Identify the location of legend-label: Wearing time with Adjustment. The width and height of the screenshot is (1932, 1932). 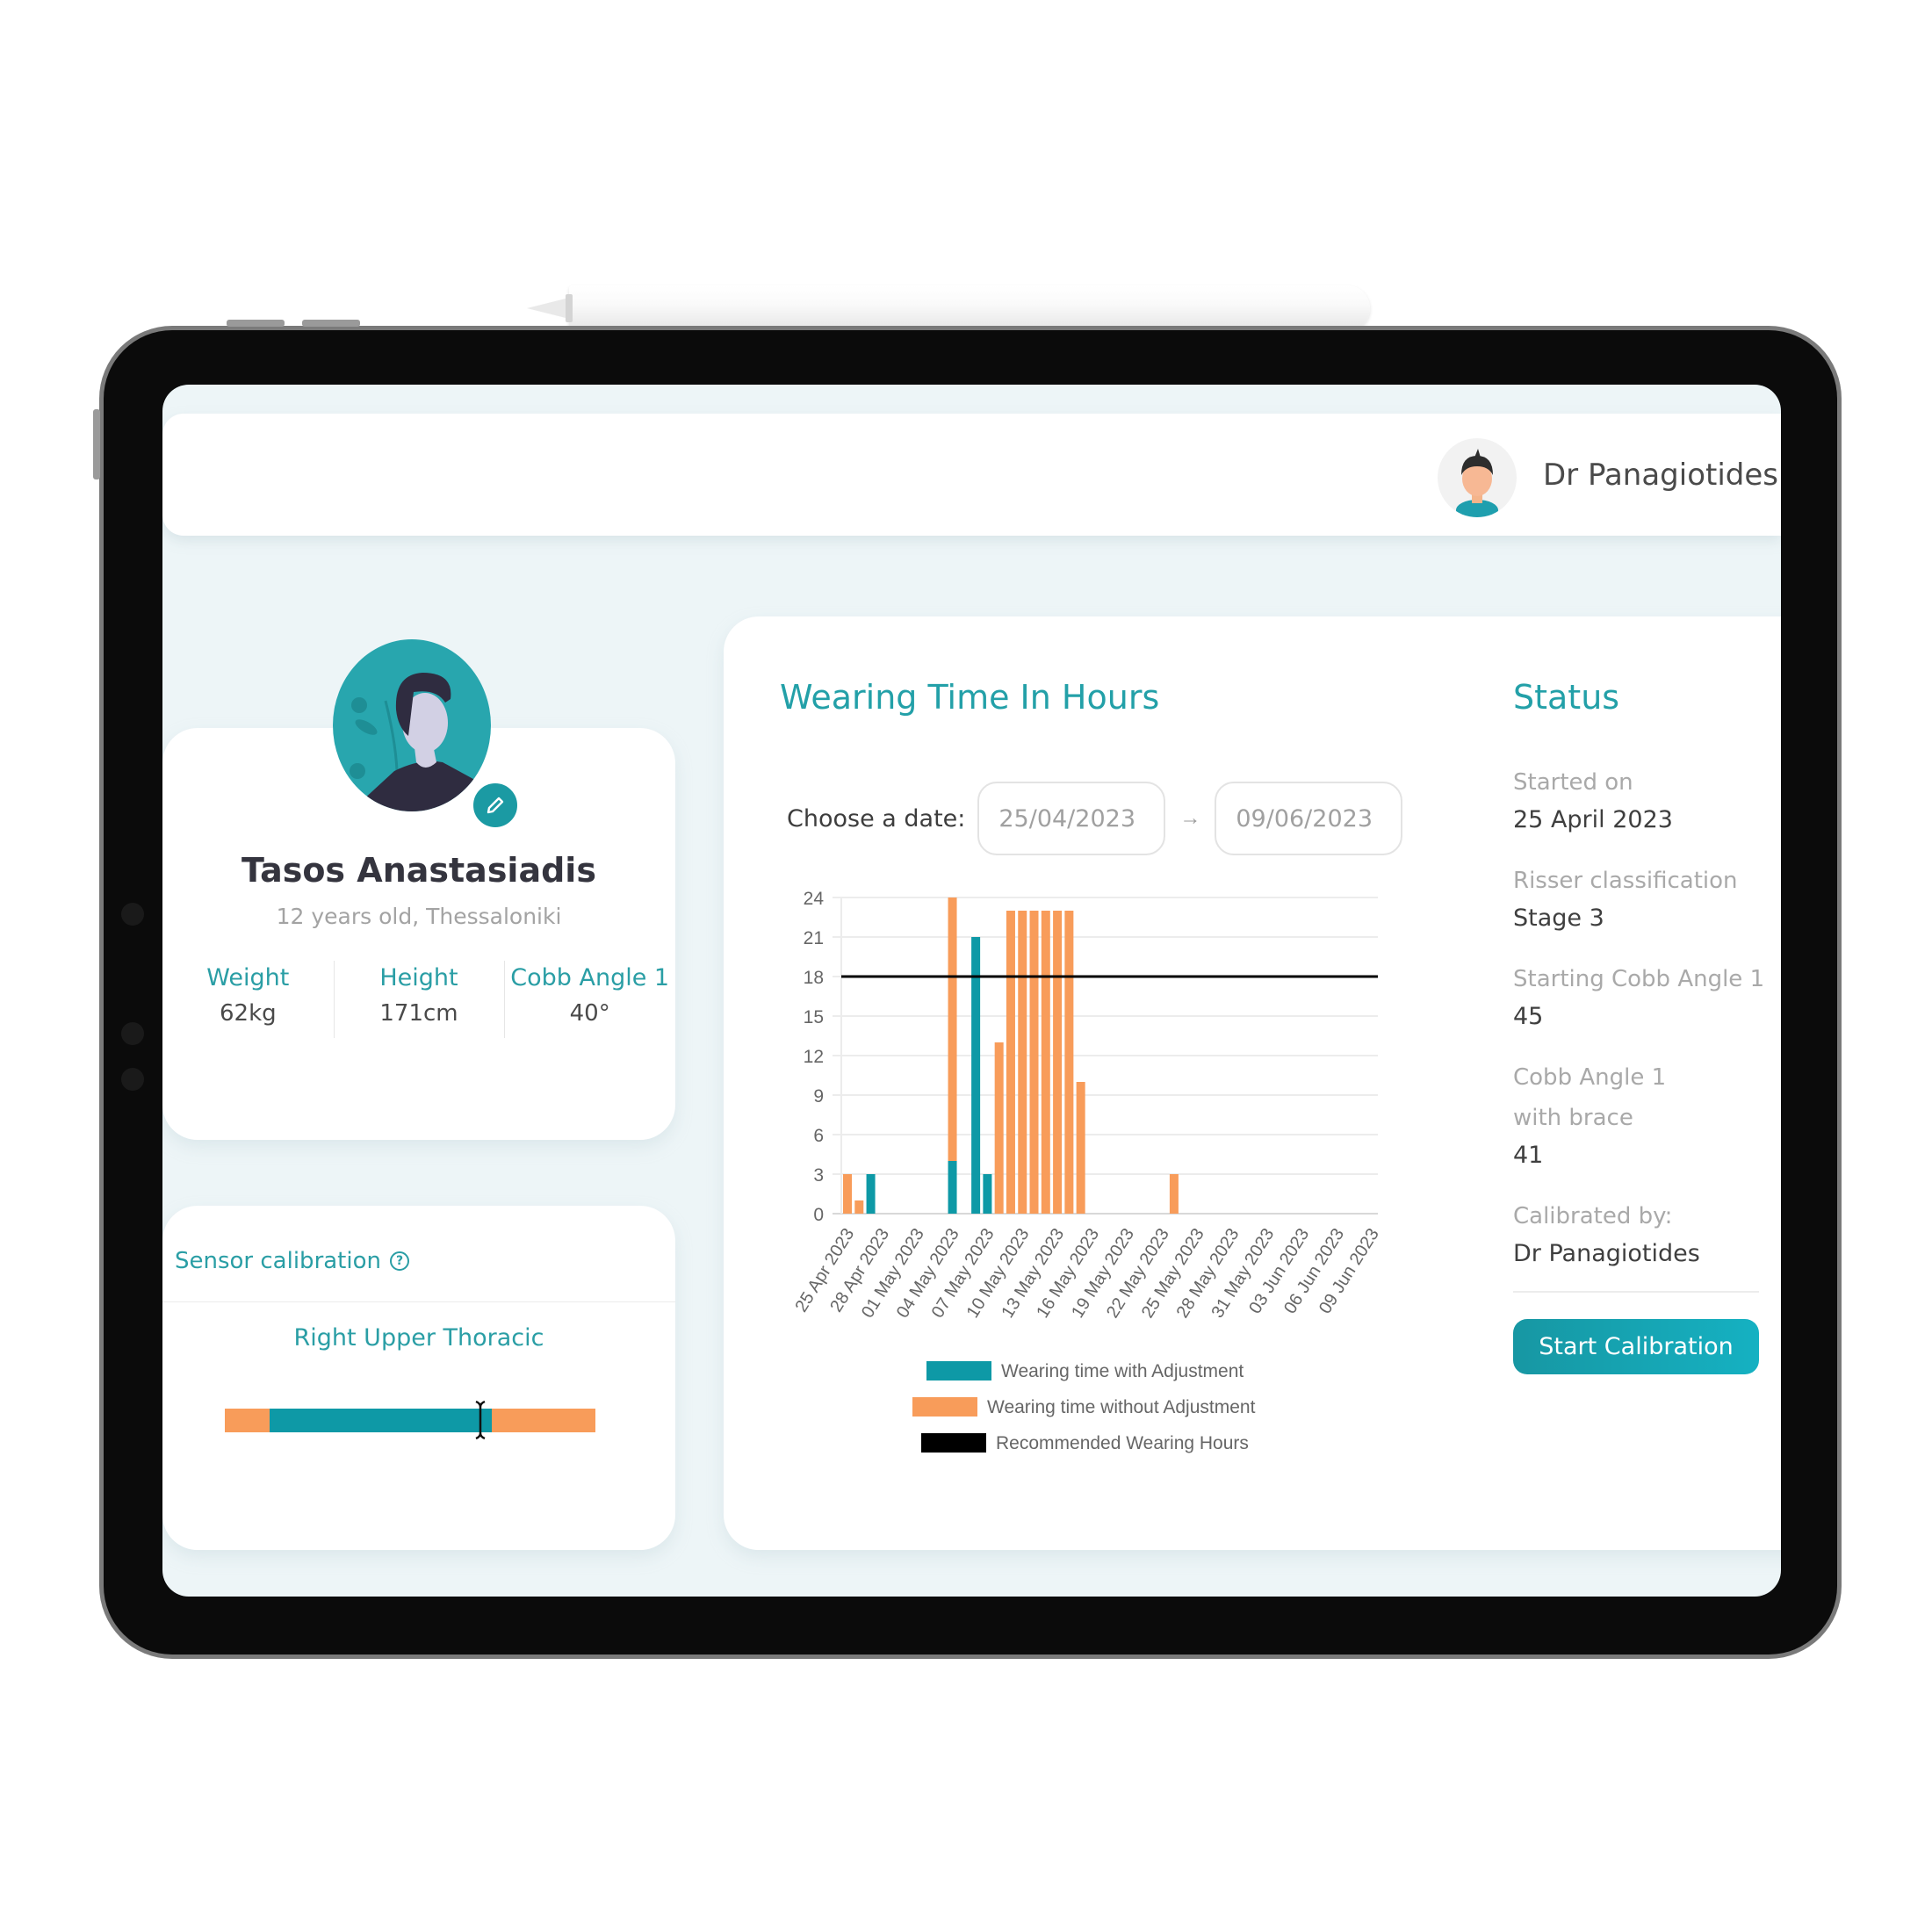
(1122, 1371).